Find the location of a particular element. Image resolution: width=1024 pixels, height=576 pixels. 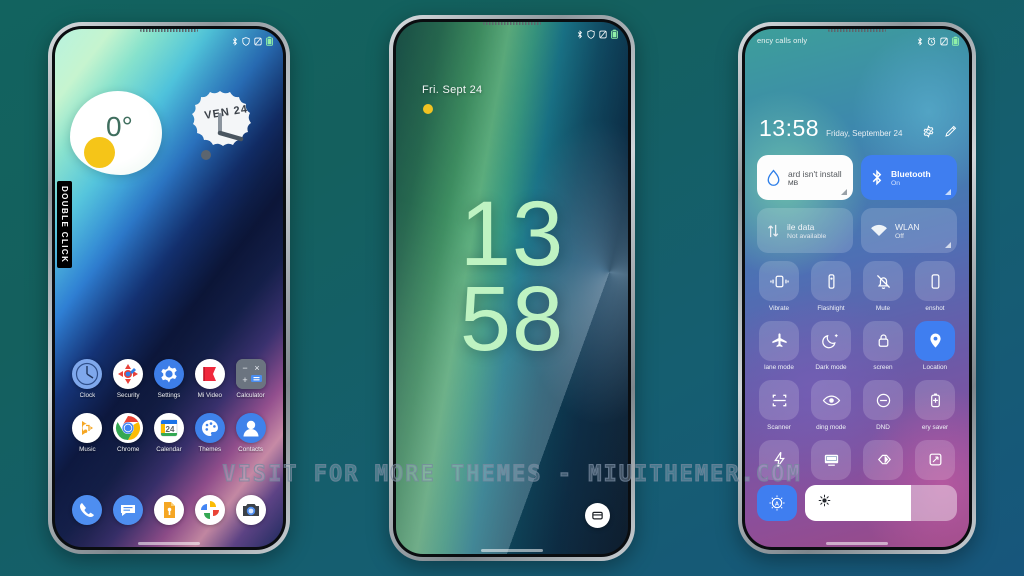

screenshot-icon is located at coordinates (935, 281).